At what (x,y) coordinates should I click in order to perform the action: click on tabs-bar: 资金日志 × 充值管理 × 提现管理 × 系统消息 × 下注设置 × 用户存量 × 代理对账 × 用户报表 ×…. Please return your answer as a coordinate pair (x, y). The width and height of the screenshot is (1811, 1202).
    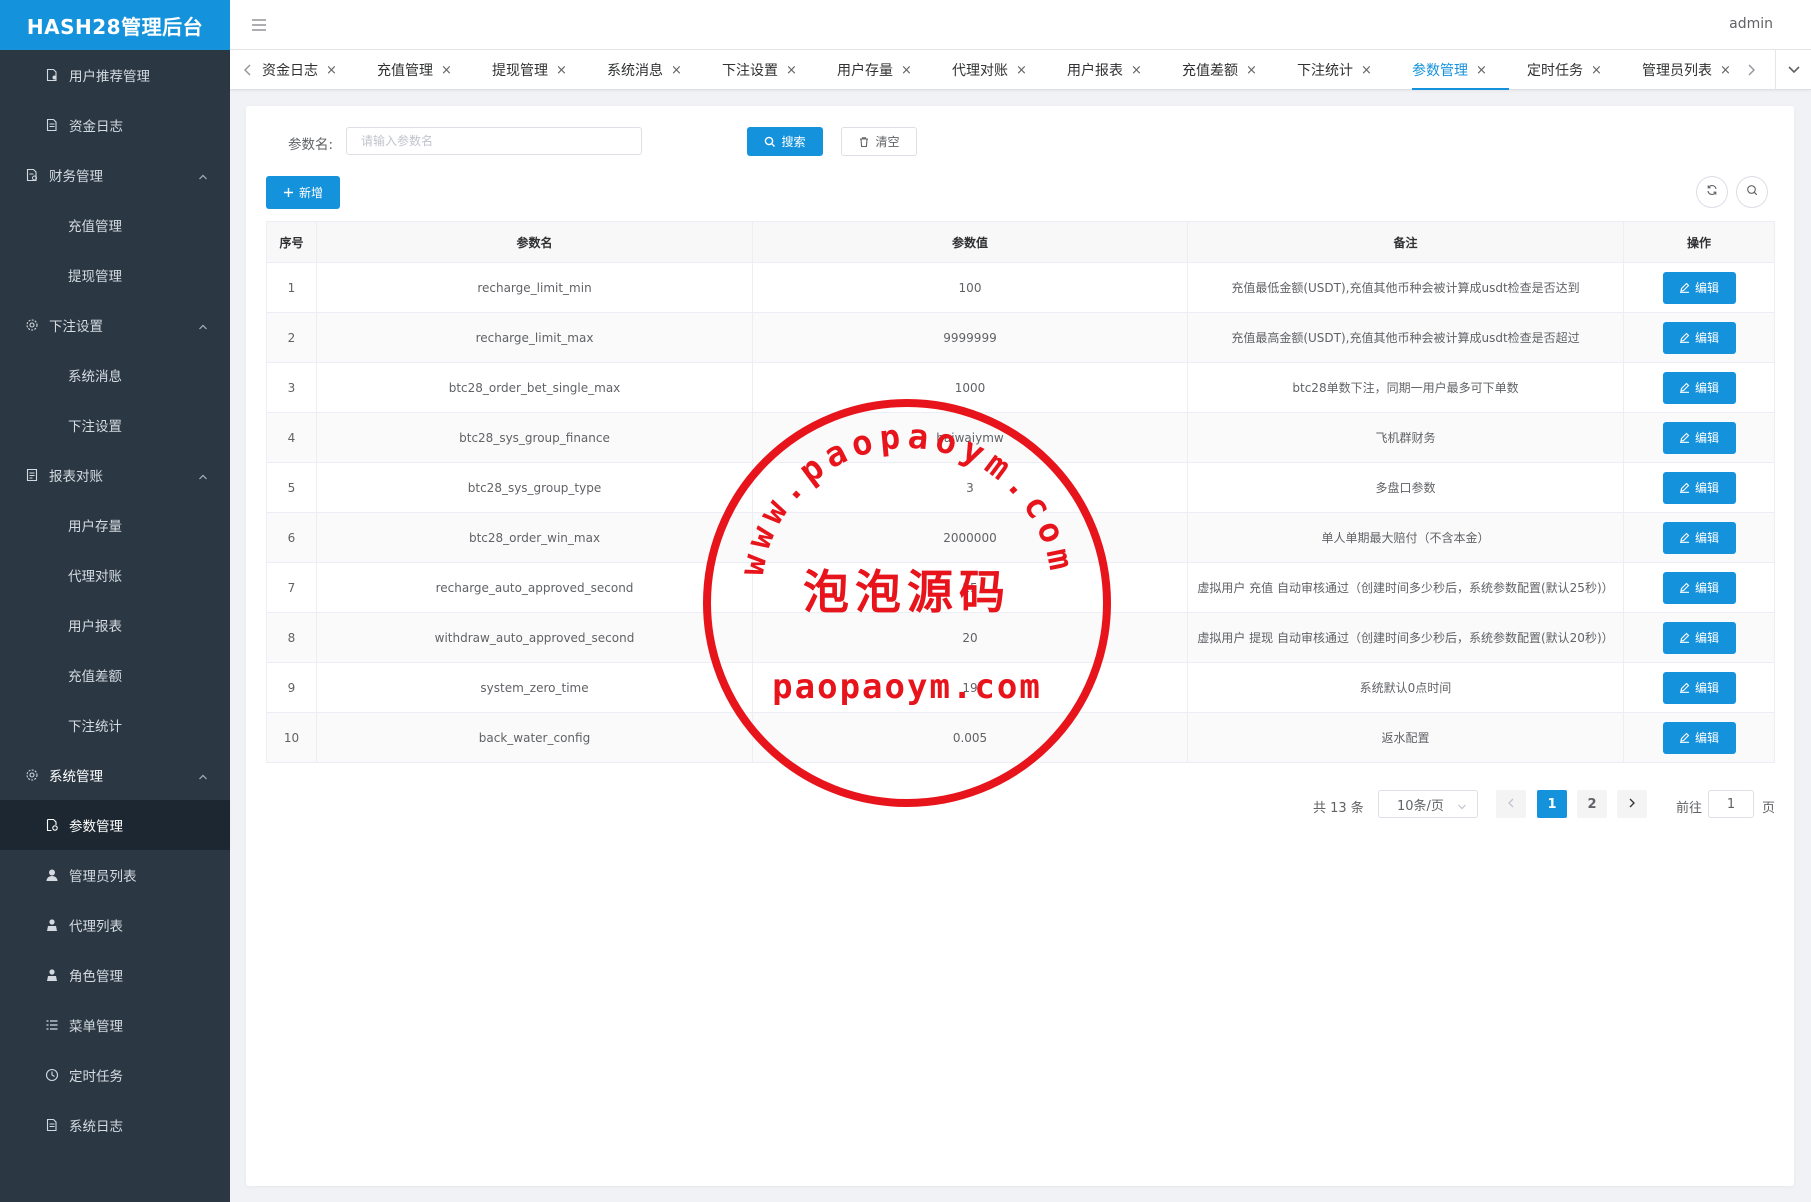
    Looking at the image, I should click on (1020, 70).